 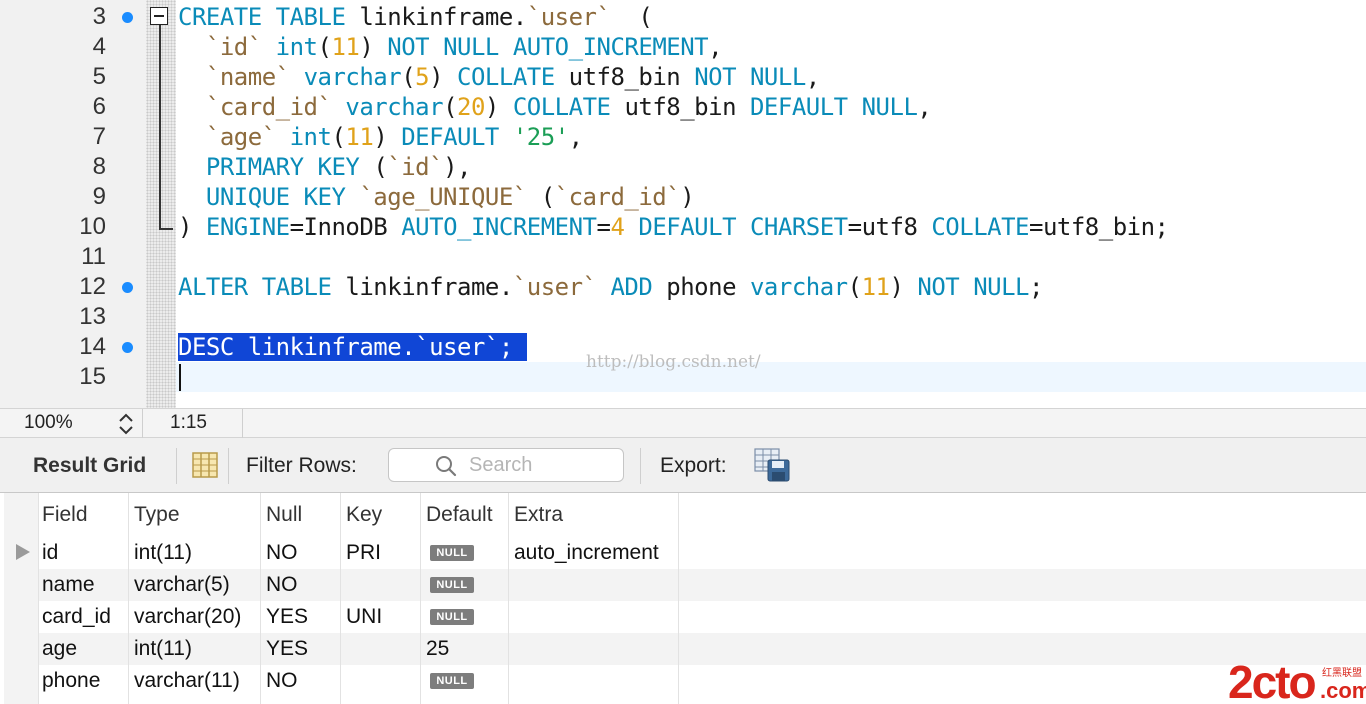 I want to click on code-text: CREATE TABLE linkinframe.`user` (, so click(x=415, y=17).